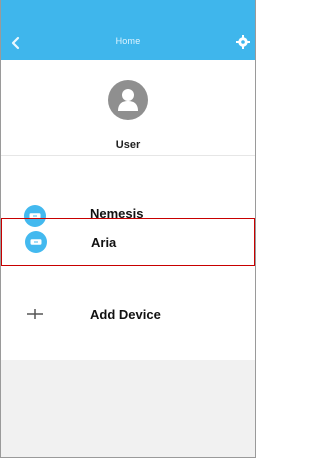  Describe the element at coordinates (104, 242) in the screenshot. I see `device-label: Aria` at that location.